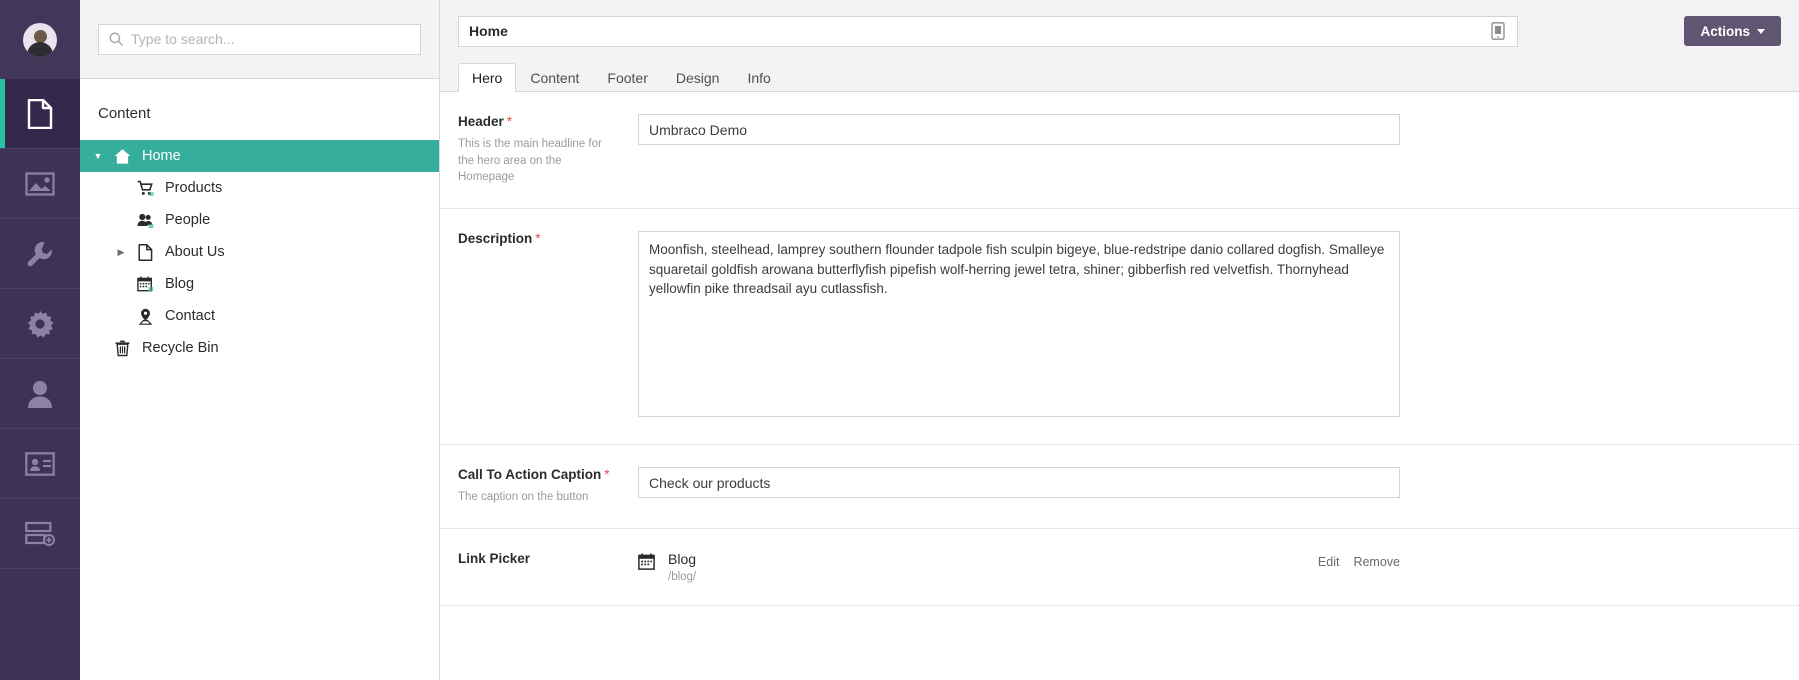 Image resolution: width=1799 pixels, height=680 pixels. What do you see at coordinates (1725, 31) in the screenshot?
I see `actions-button-label: Actions` at bounding box center [1725, 31].